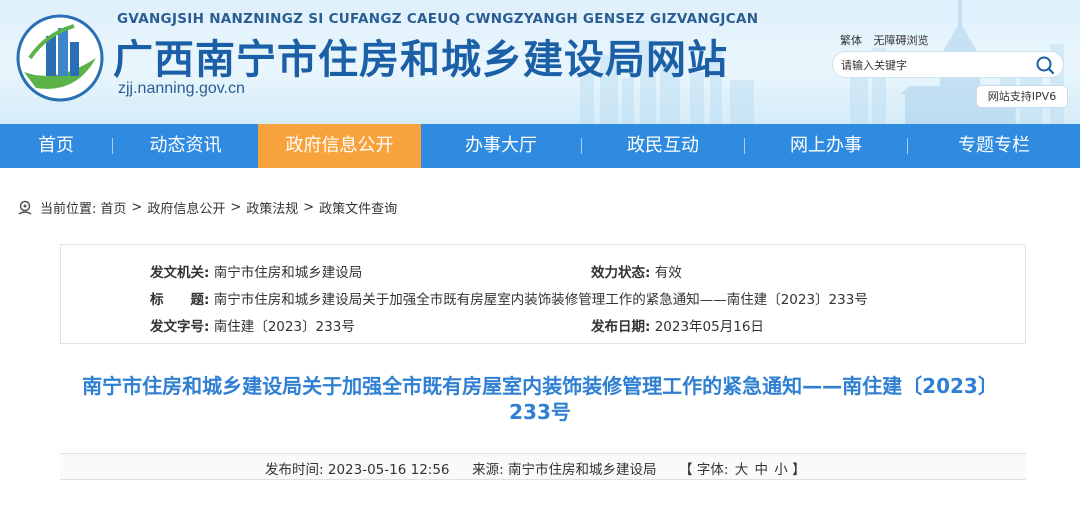 The image size is (1080, 507). Describe the element at coordinates (799, 470) in the screenshot. I see `font-size-close: 】` at that location.